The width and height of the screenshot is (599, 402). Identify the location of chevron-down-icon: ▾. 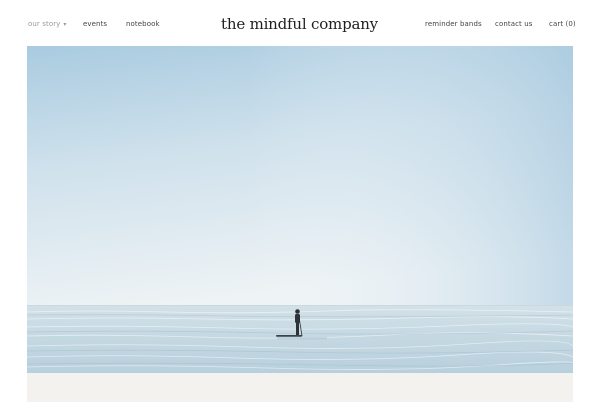
(65, 24).